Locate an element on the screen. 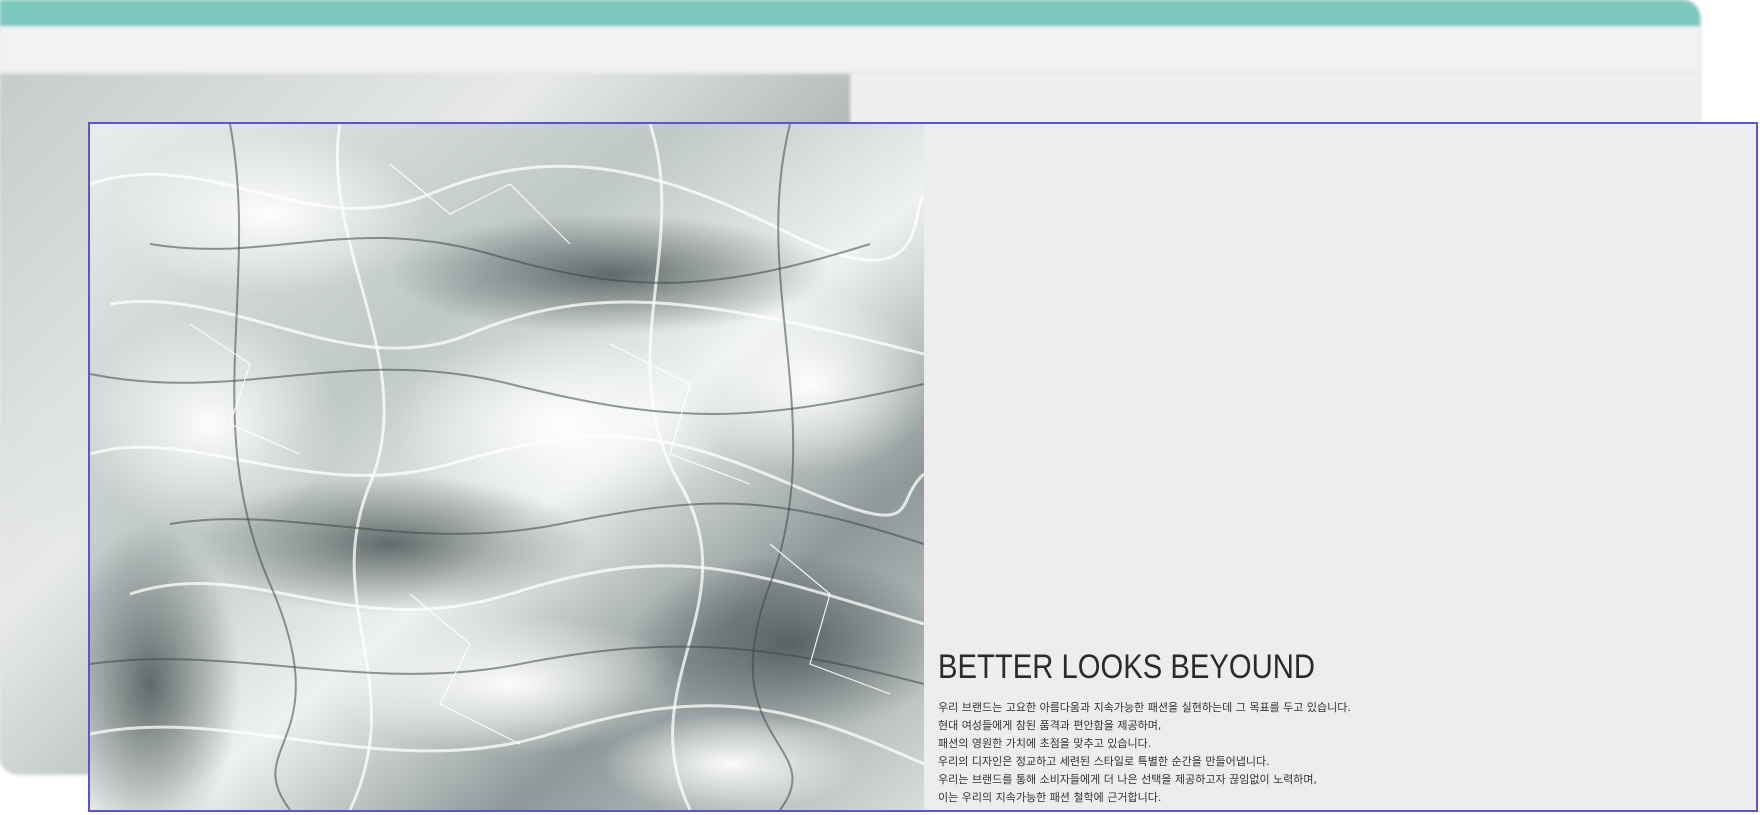 Image resolution: width=1760 pixels, height=815 pixels. promo-bar is located at coordinates (850, 13).